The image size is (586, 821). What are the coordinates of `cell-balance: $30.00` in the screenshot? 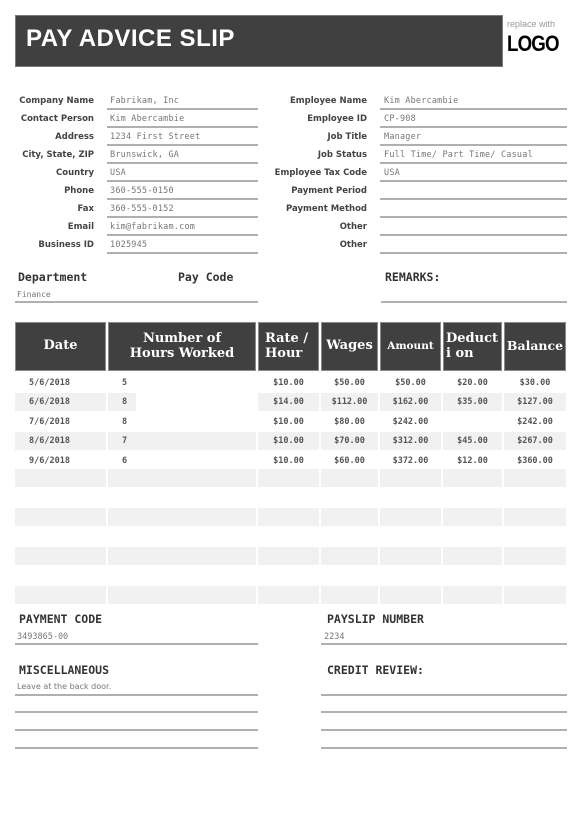 It's located at (535, 383).